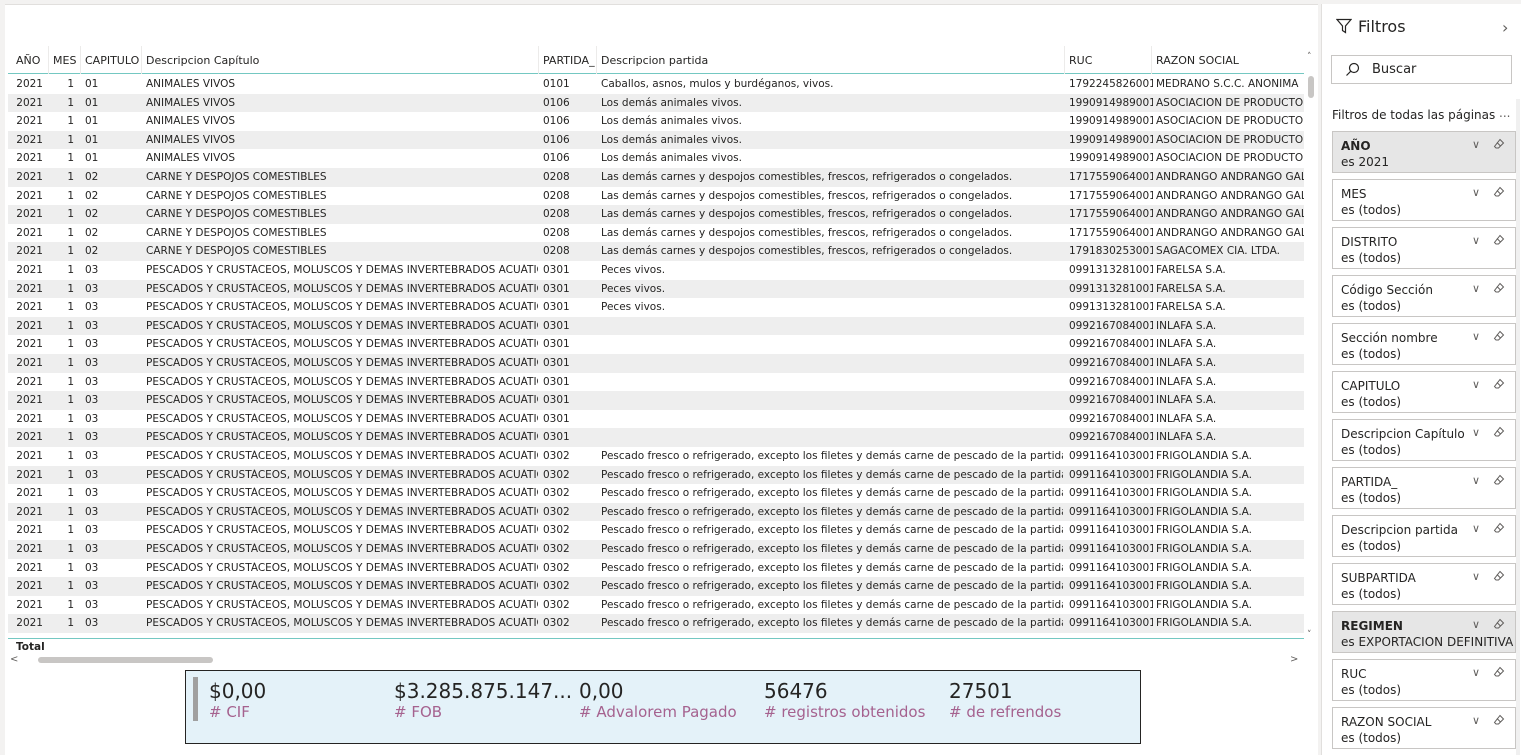 This screenshot has width=1521, height=755. Describe the element at coordinates (1424, 296) in the screenshot. I see `filter-card-codigo-seccion: Código Sección es (todos) ∨` at that location.